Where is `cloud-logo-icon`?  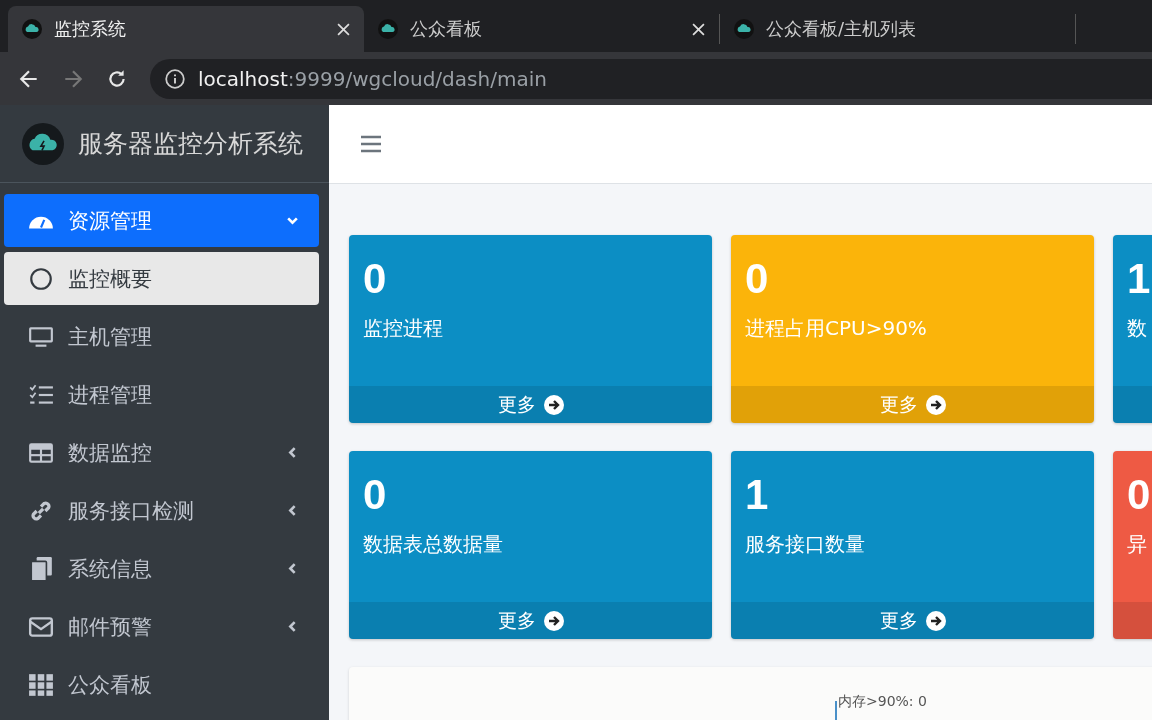
cloud-logo-icon is located at coordinates (43, 143).